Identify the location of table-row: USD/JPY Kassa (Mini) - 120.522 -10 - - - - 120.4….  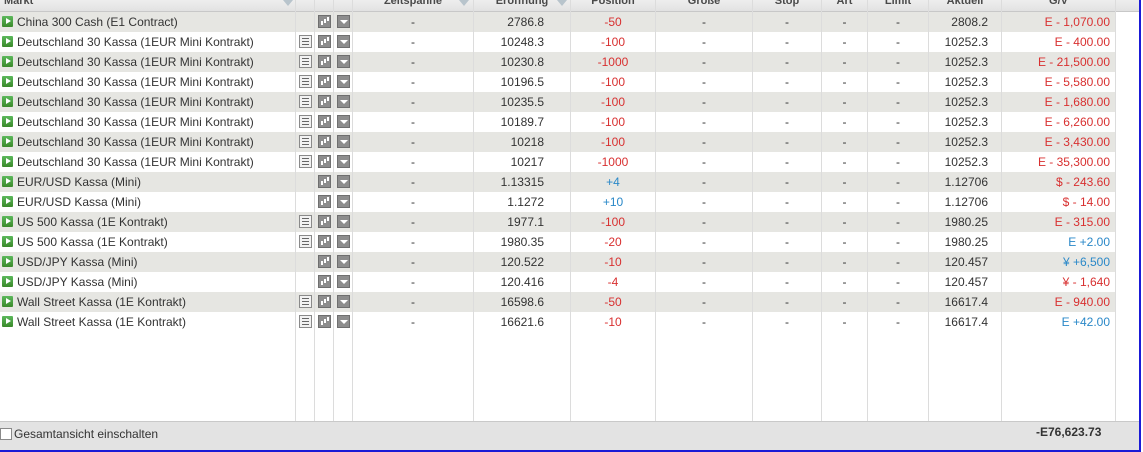
(558, 262).